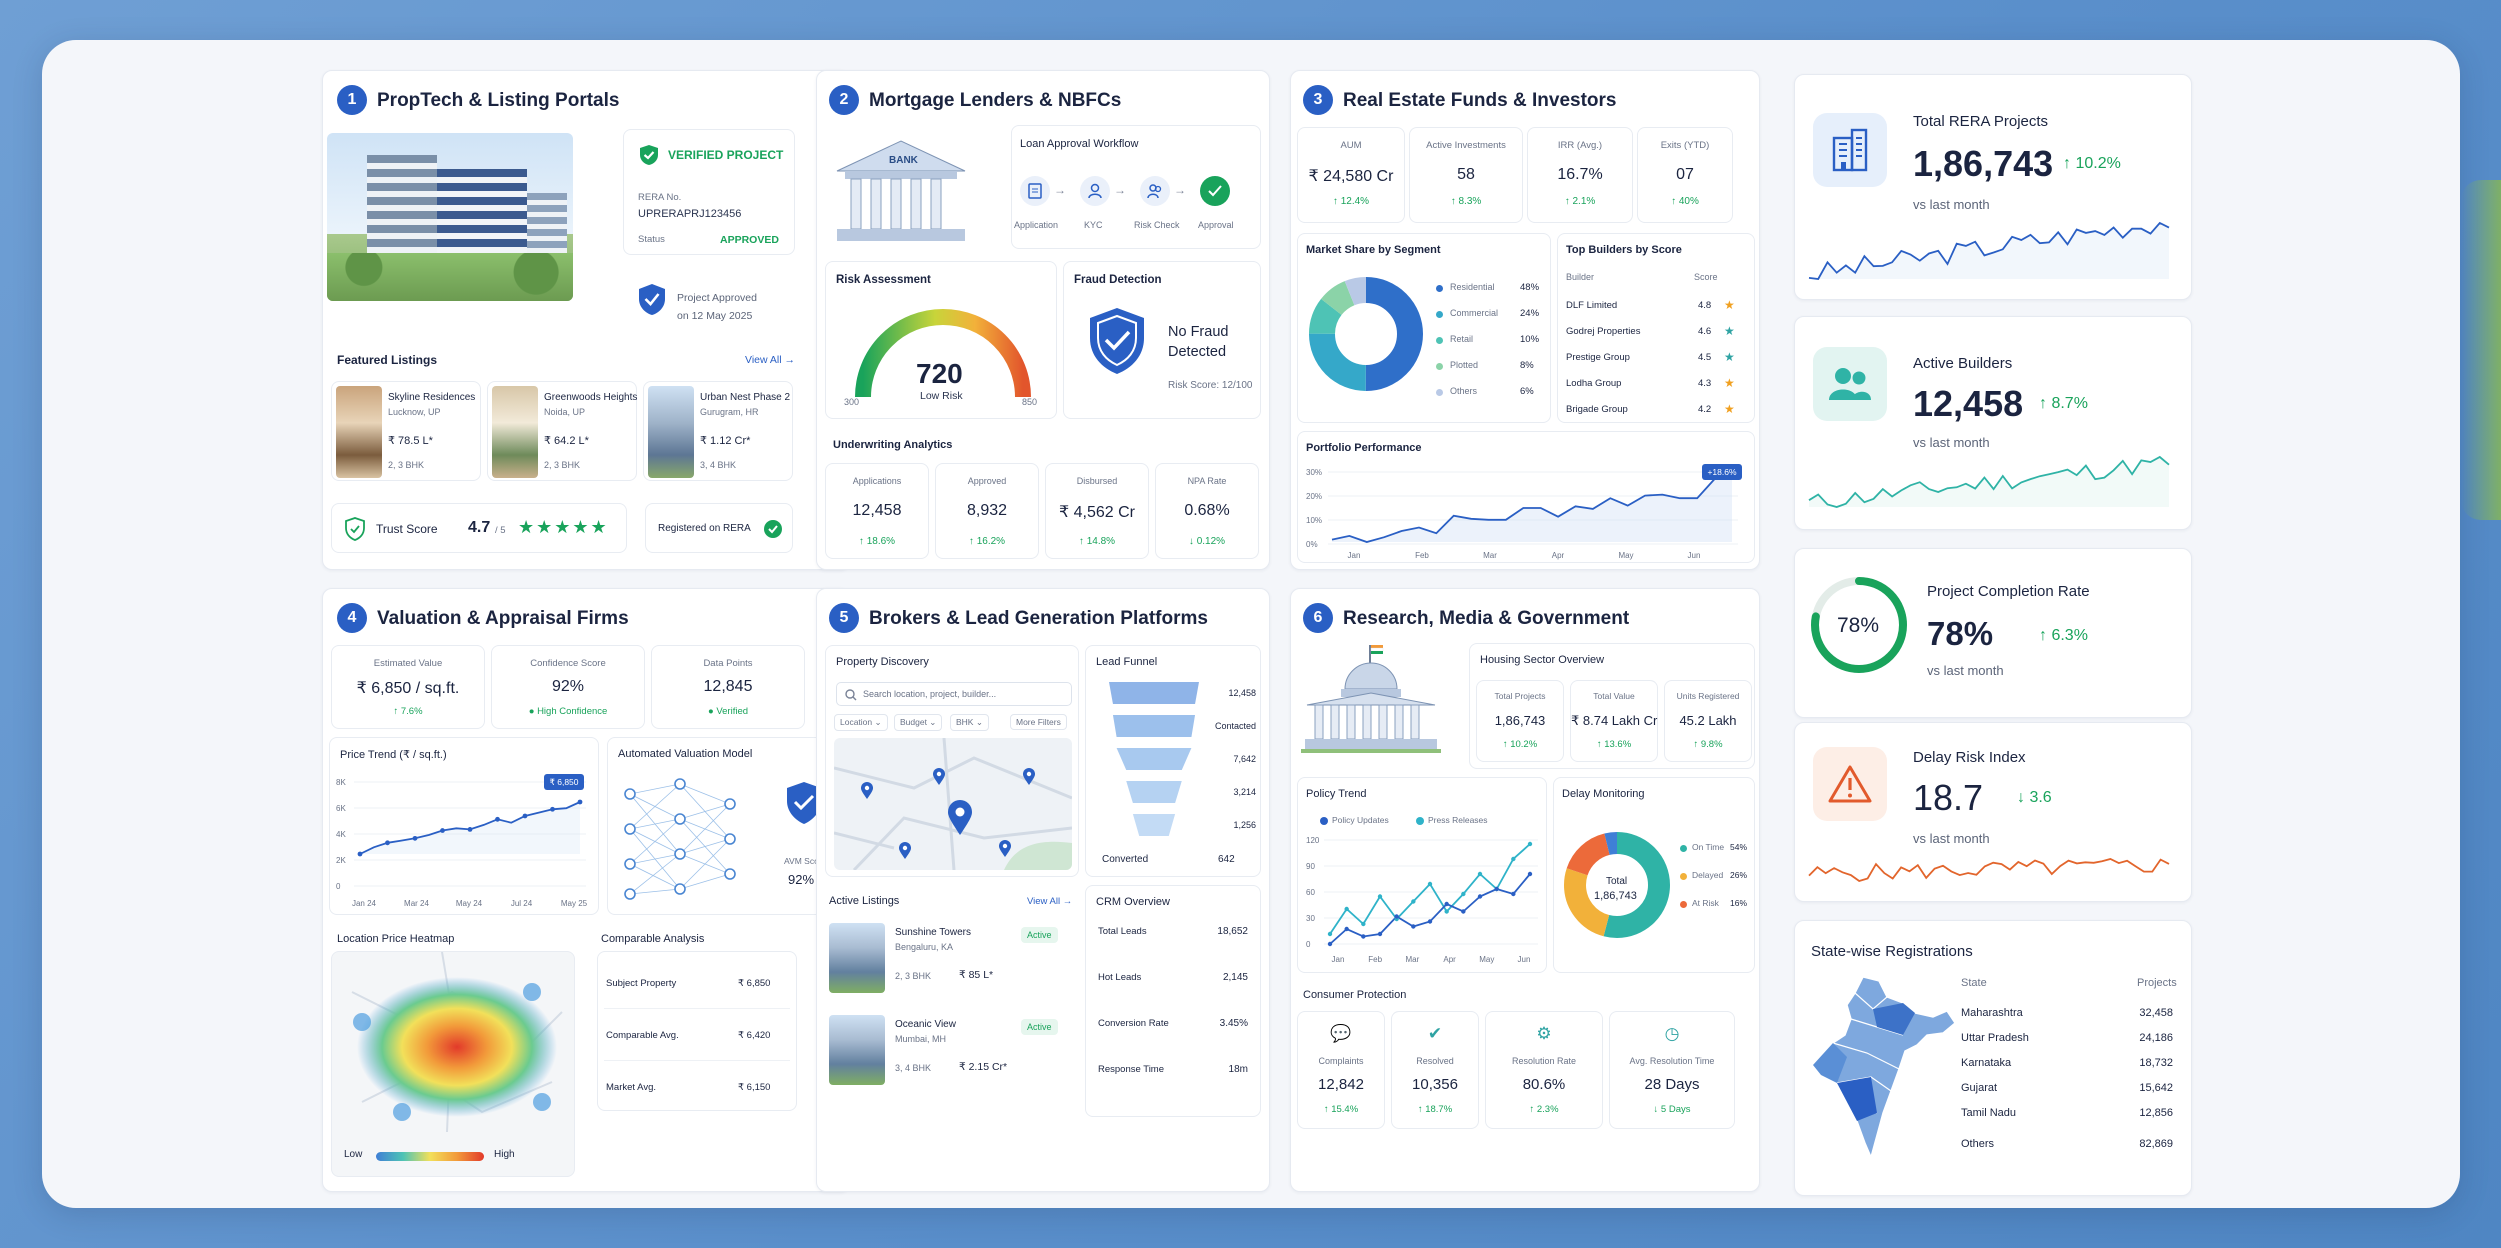  What do you see at coordinates (2156, 1063) in the screenshot?
I see `state-projects: 18,732` at bounding box center [2156, 1063].